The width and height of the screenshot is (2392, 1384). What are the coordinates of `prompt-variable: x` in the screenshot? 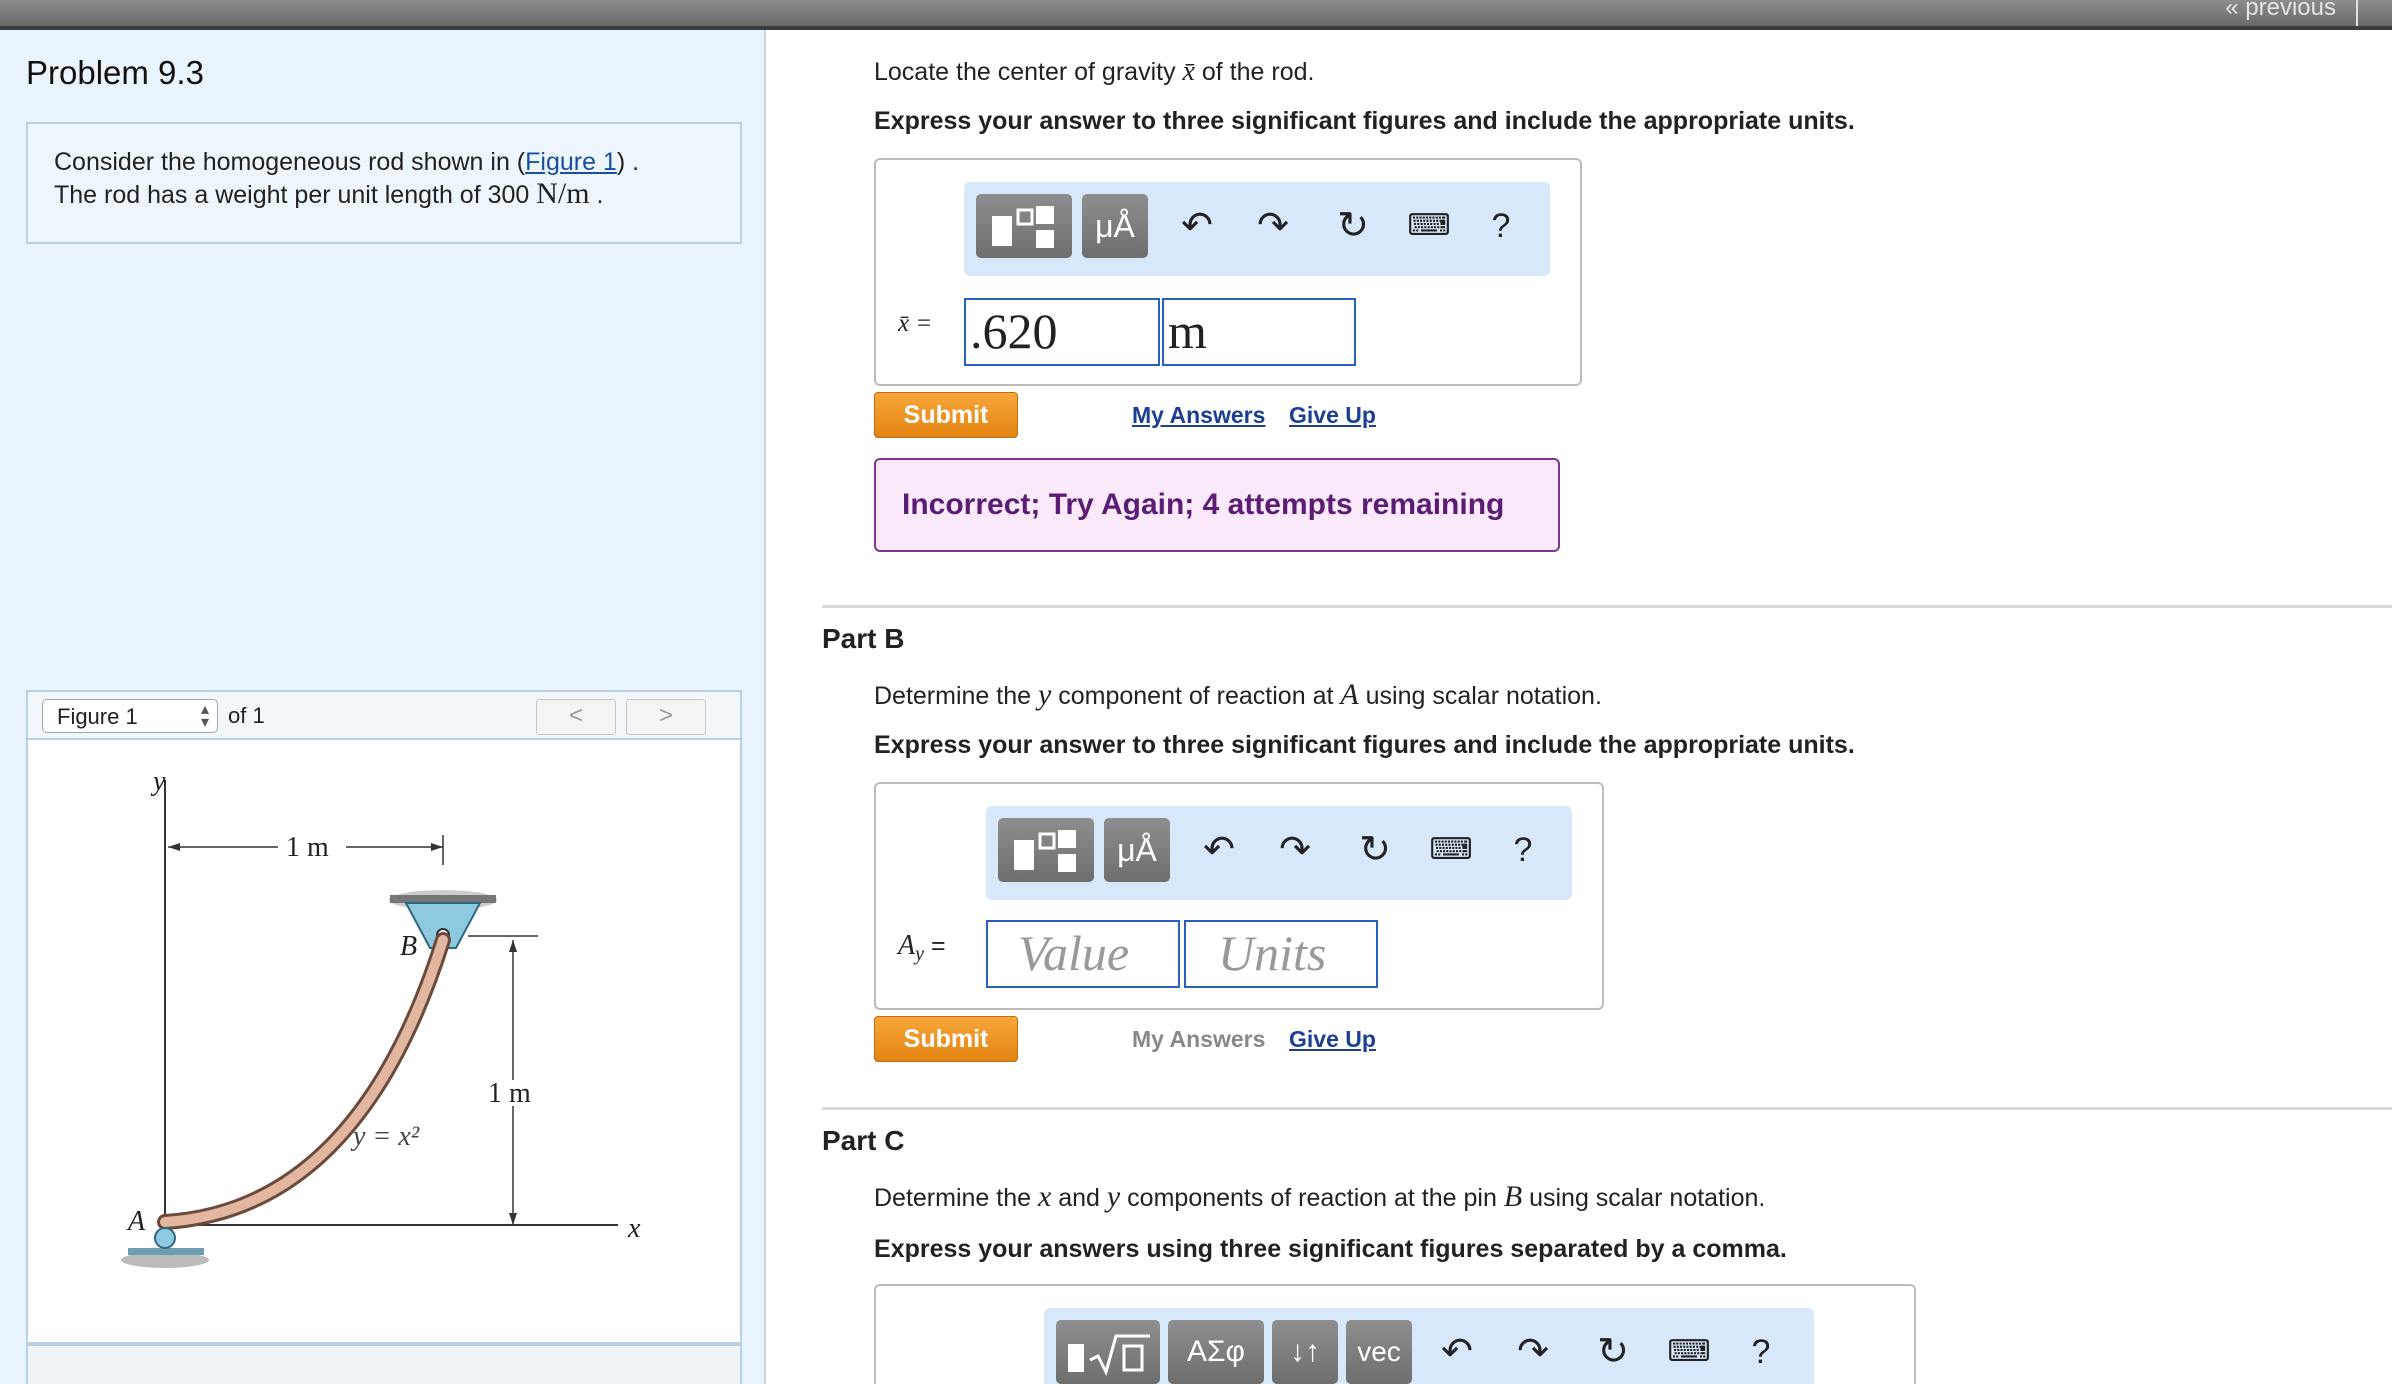 It's located at (1044, 1196).